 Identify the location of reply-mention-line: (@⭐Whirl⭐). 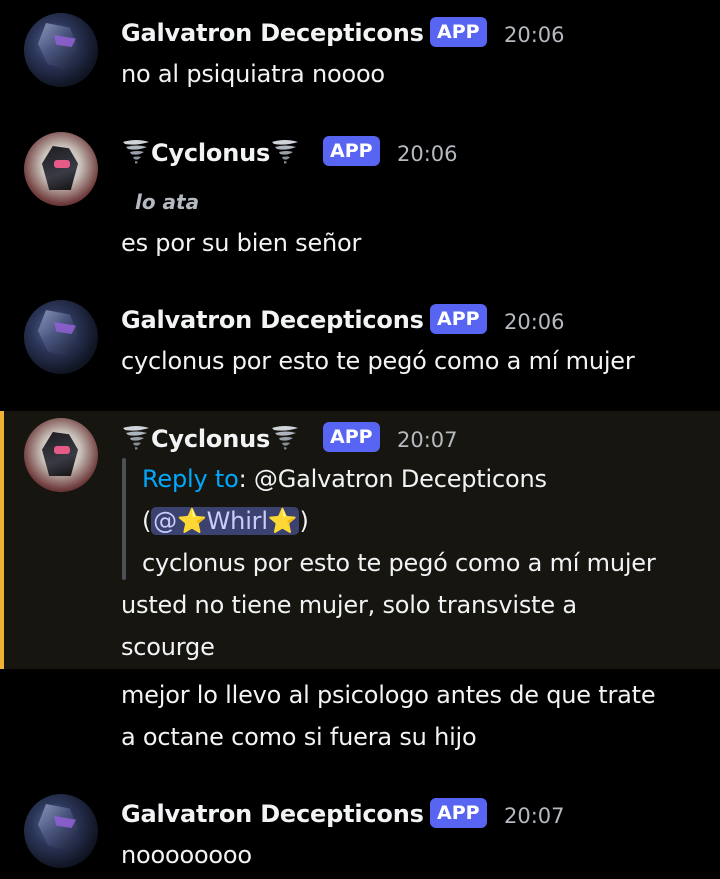
(225, 521).